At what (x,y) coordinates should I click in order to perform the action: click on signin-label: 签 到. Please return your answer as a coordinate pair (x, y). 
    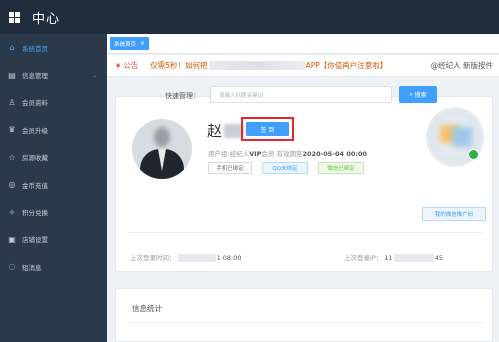
    Looking at the image, I should click on (267, 130).